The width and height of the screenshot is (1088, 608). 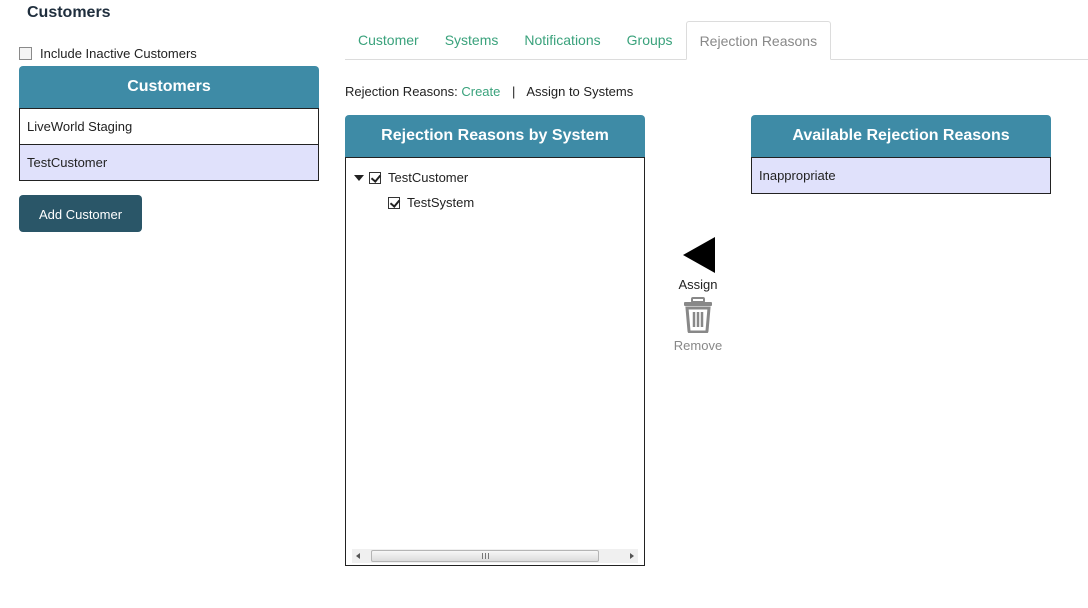 I want to click on scrollbar-thumb, so click(x=485, y=556).